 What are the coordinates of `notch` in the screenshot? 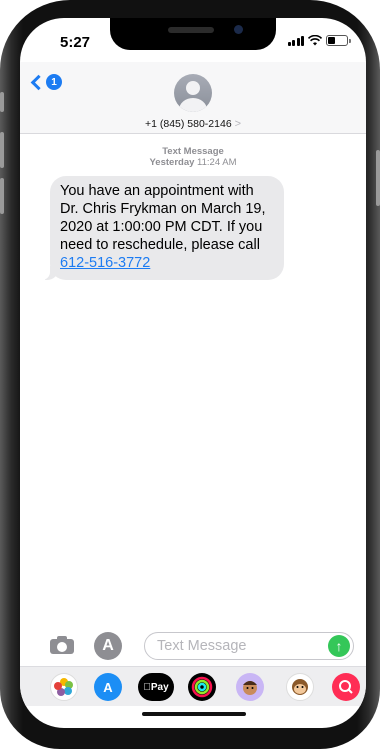 It's located at (193, 34).